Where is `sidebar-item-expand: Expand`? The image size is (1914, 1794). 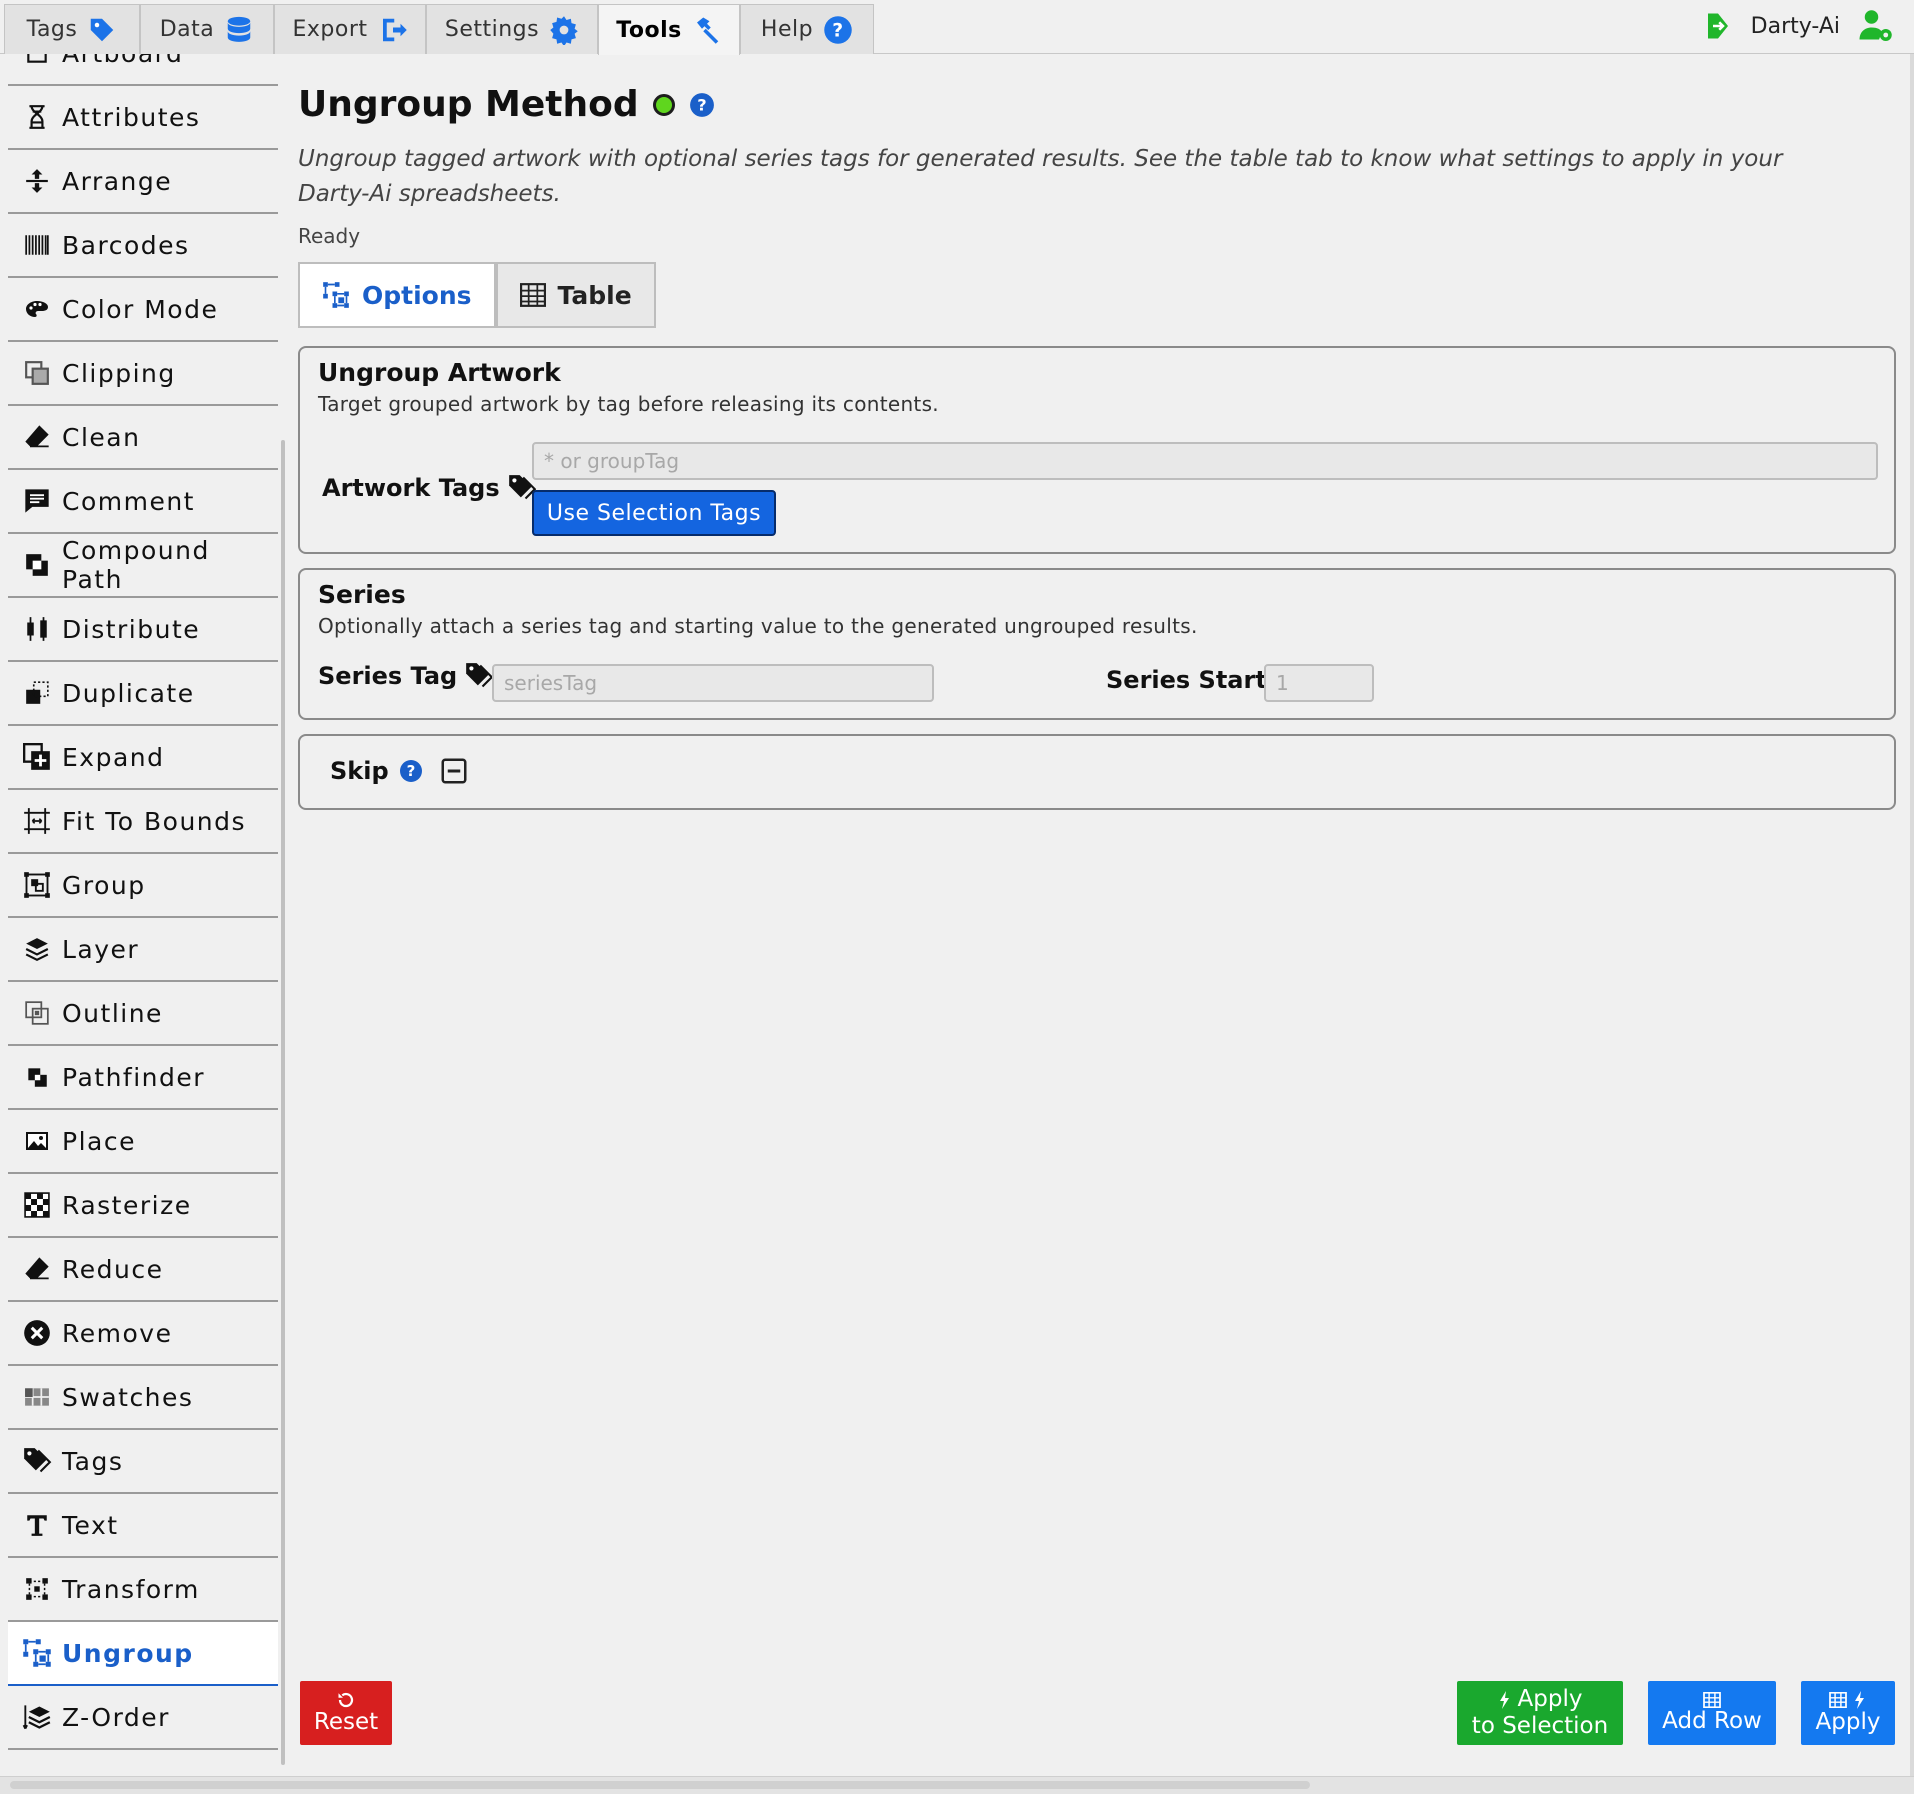
sidebar-item-expand: Expand is located at coordinates (143, 758).